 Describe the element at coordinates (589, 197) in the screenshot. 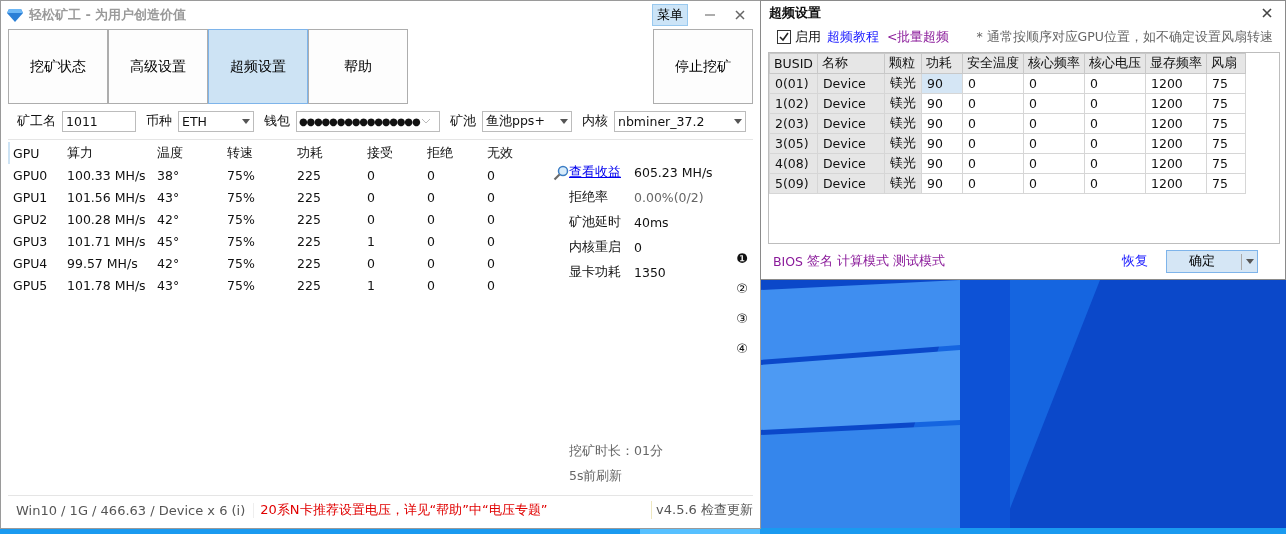

I see `stat-label: 拒绝率` at that location.